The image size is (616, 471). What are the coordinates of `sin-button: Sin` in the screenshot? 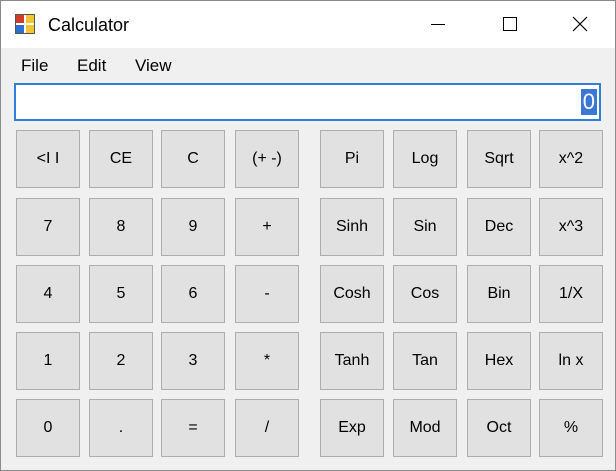 It's located at (425, 227).